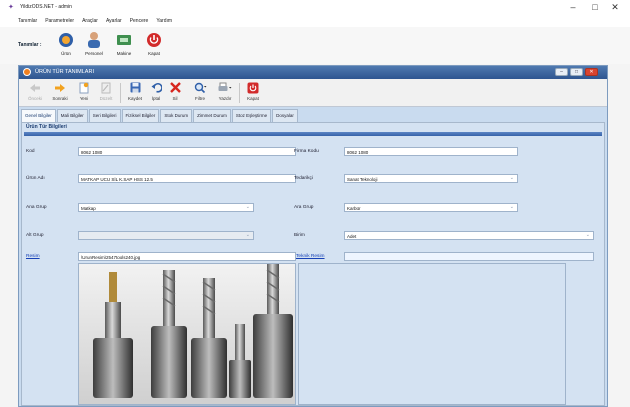 Image resolution: width=630 pixels, height=407 pixels. Describe the element at coordinates (315, 45) in the screenshot. I see `main-toolbar: Tanımlar : Ürün Personel Makine Kapat` at that location.